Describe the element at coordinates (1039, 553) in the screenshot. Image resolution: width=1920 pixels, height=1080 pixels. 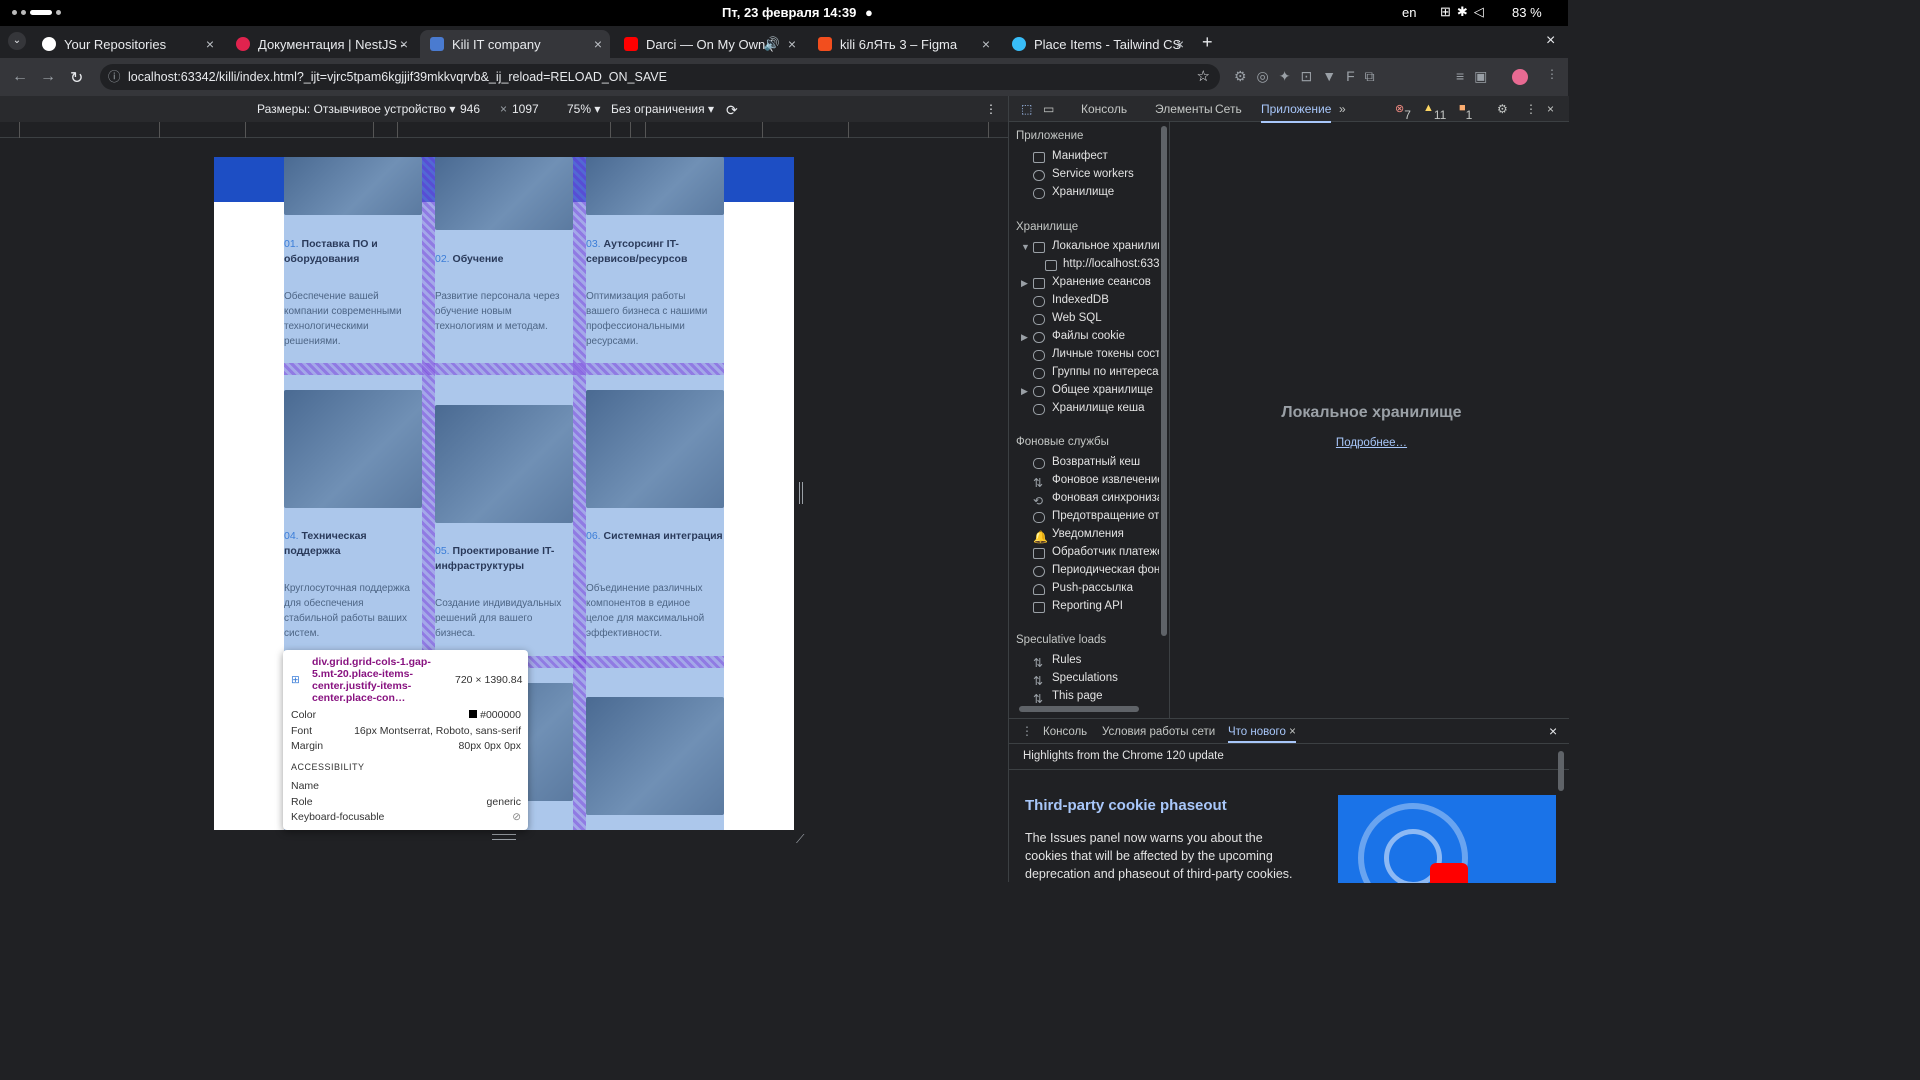
I see `card-icon` at that location.